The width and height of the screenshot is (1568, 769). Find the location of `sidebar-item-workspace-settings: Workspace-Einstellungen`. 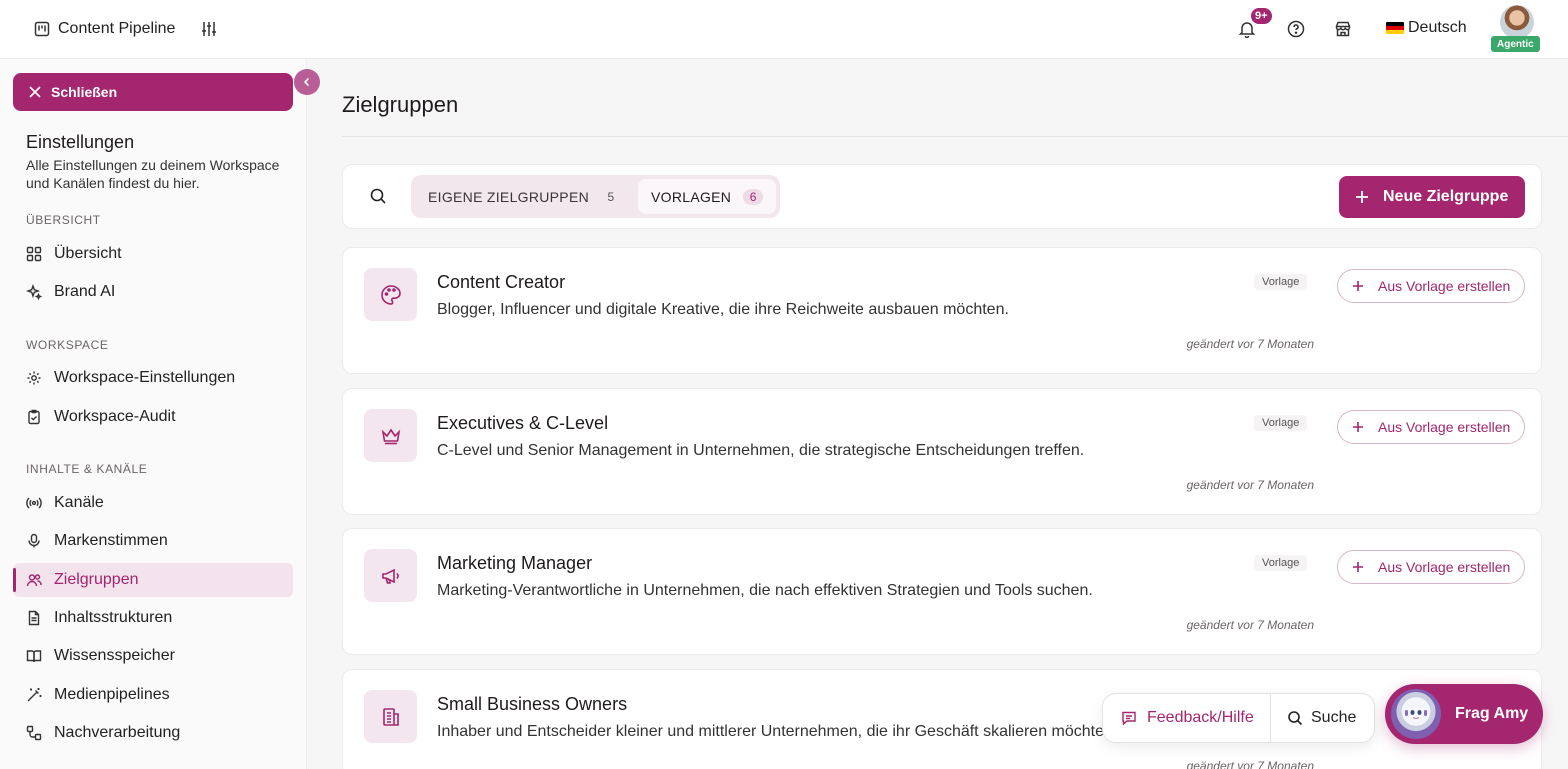

sidebar-item-workspace-settings: Workspace-Einstellungen is located at coordinates (153, 378).